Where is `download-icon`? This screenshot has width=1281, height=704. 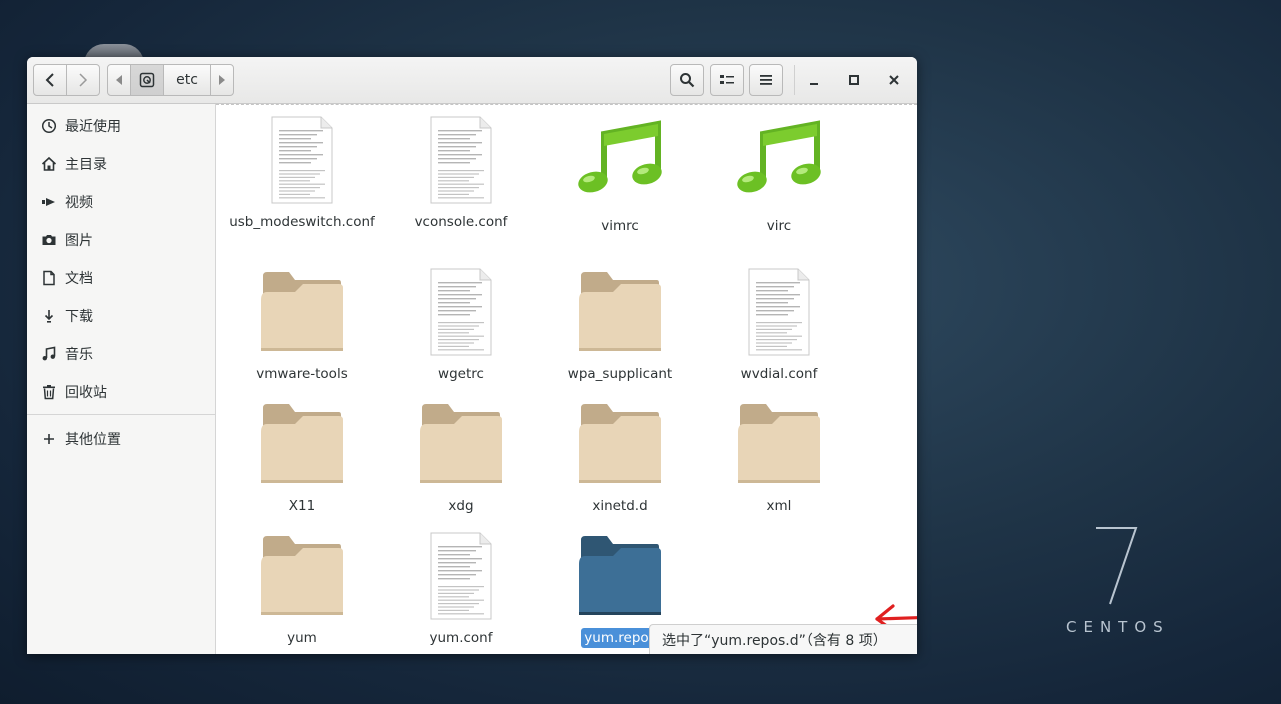
download-icon is located at coordinates (49, 316).